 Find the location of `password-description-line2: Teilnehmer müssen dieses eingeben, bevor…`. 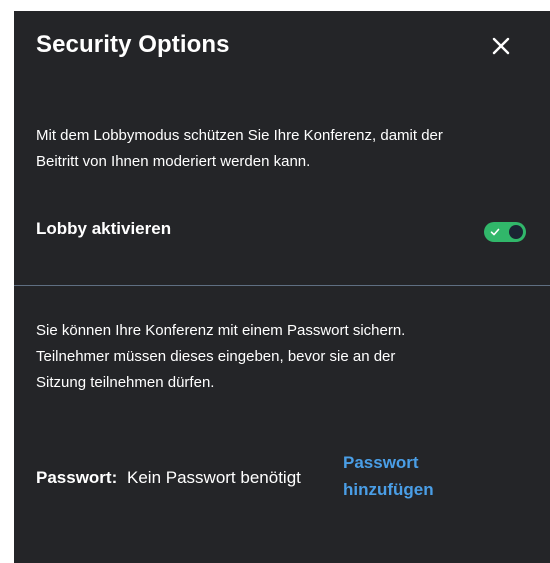

password-description-line2: Teilnehmer müssen dieses eingeben, bevor… is located at coordinates (216, 356).